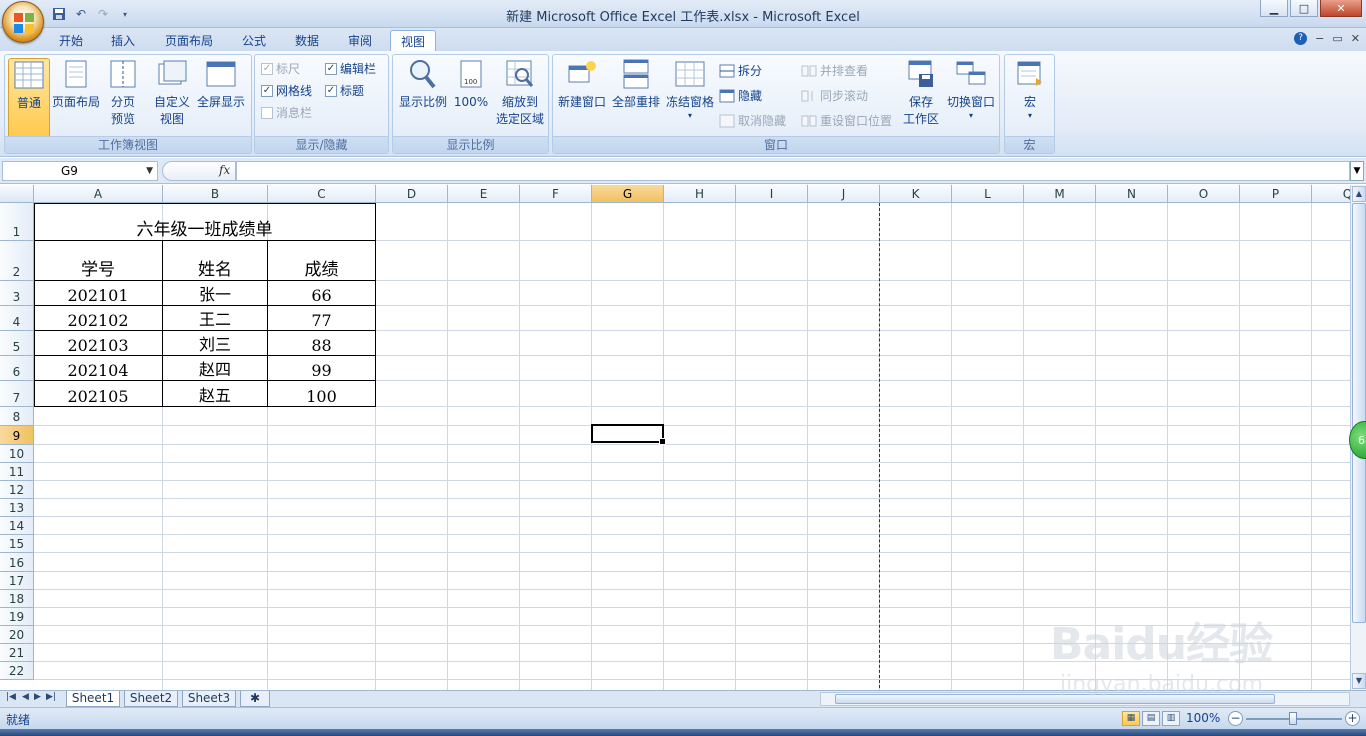 The width and height of the screenshot is (1366, 736). Describe the element at coordinates (628, 194) in the screenshot. I see `column-header-G: G` at that location.